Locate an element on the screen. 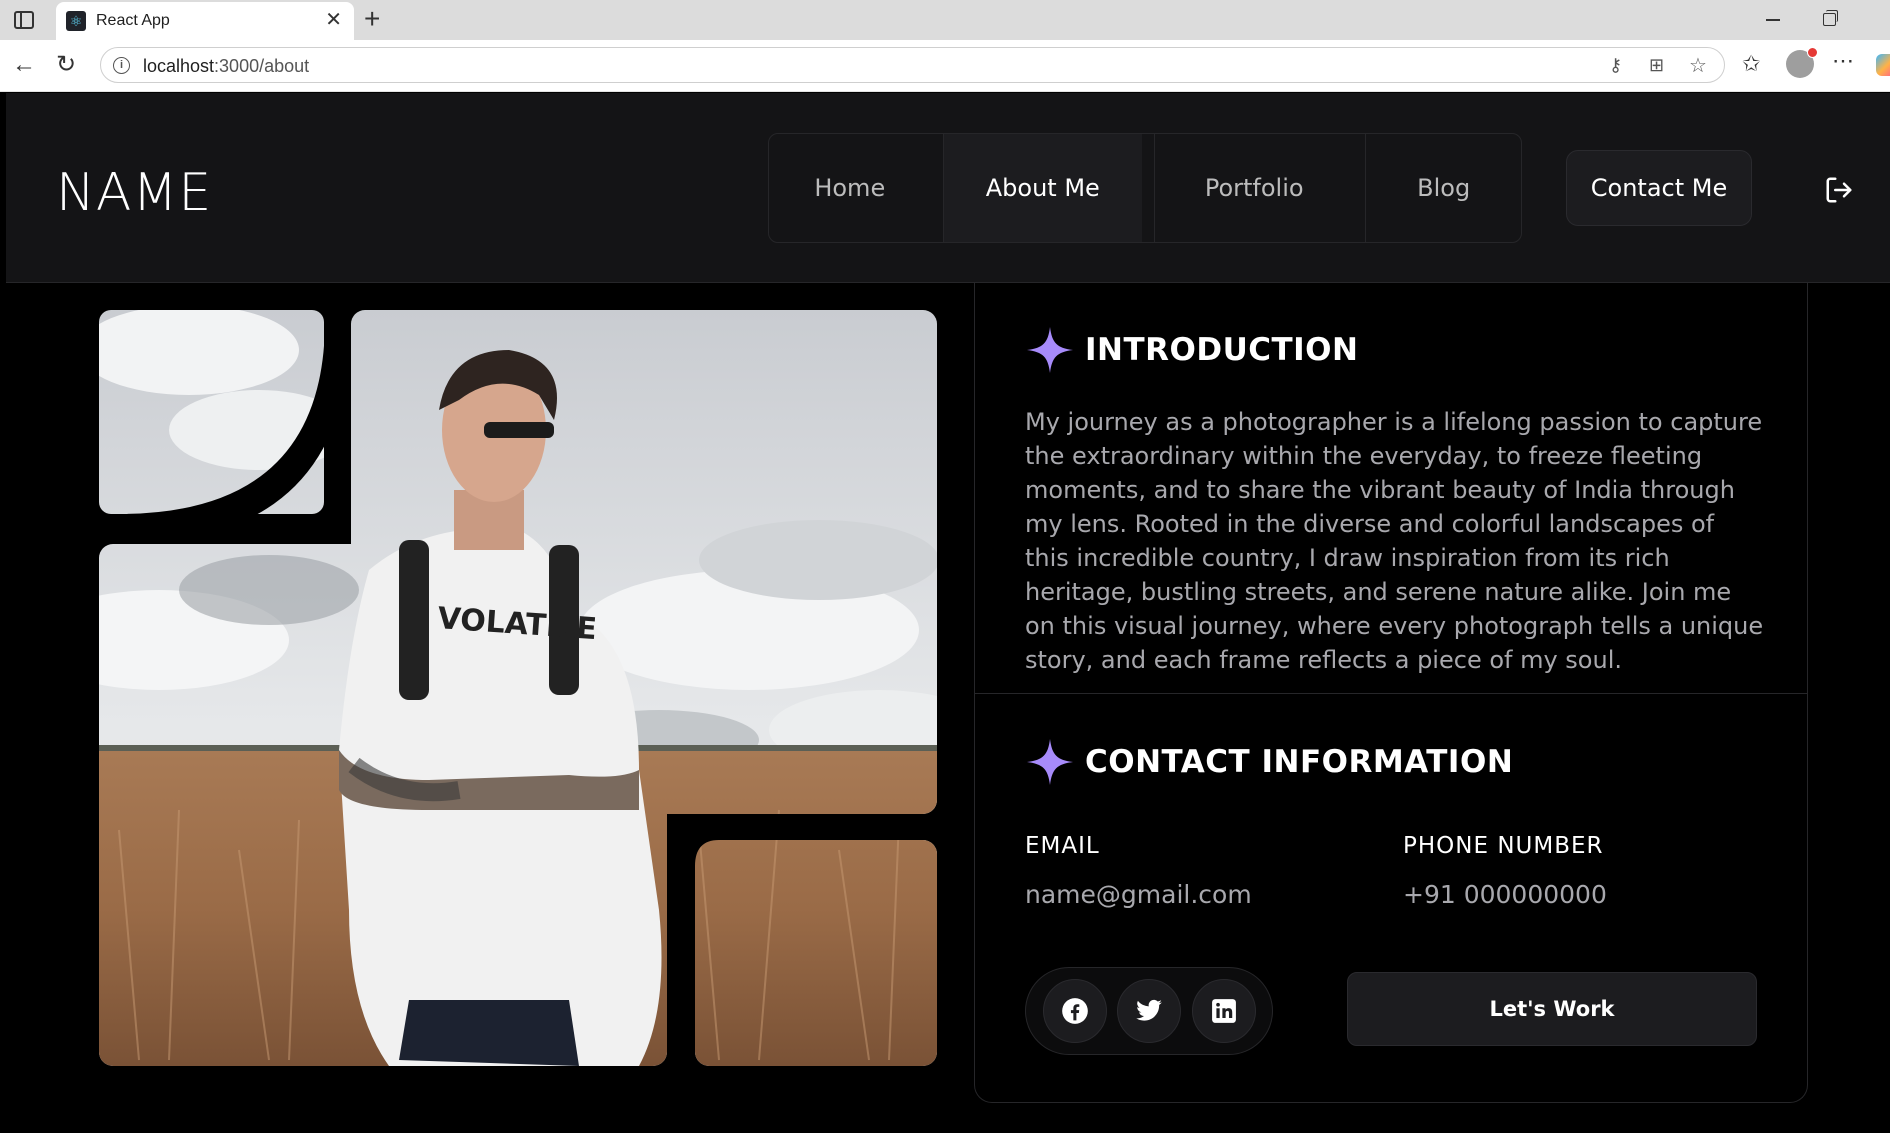 Image resolution: width=1890 pixels, height=1133 pixels. contact-me-button: Contact Me is located at coordinates (1659, 188).